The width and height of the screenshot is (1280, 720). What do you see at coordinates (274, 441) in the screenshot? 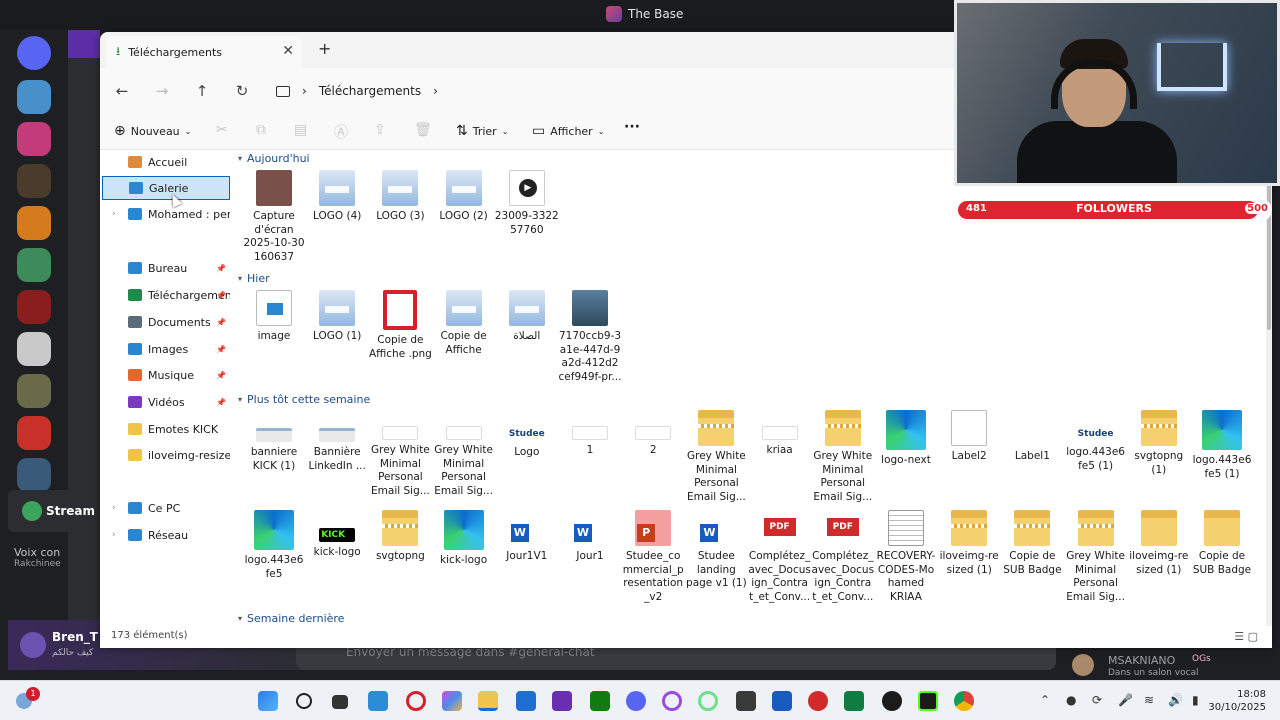
I see `file-item: banniere KICK (1)` at bounding box center [274, 441].